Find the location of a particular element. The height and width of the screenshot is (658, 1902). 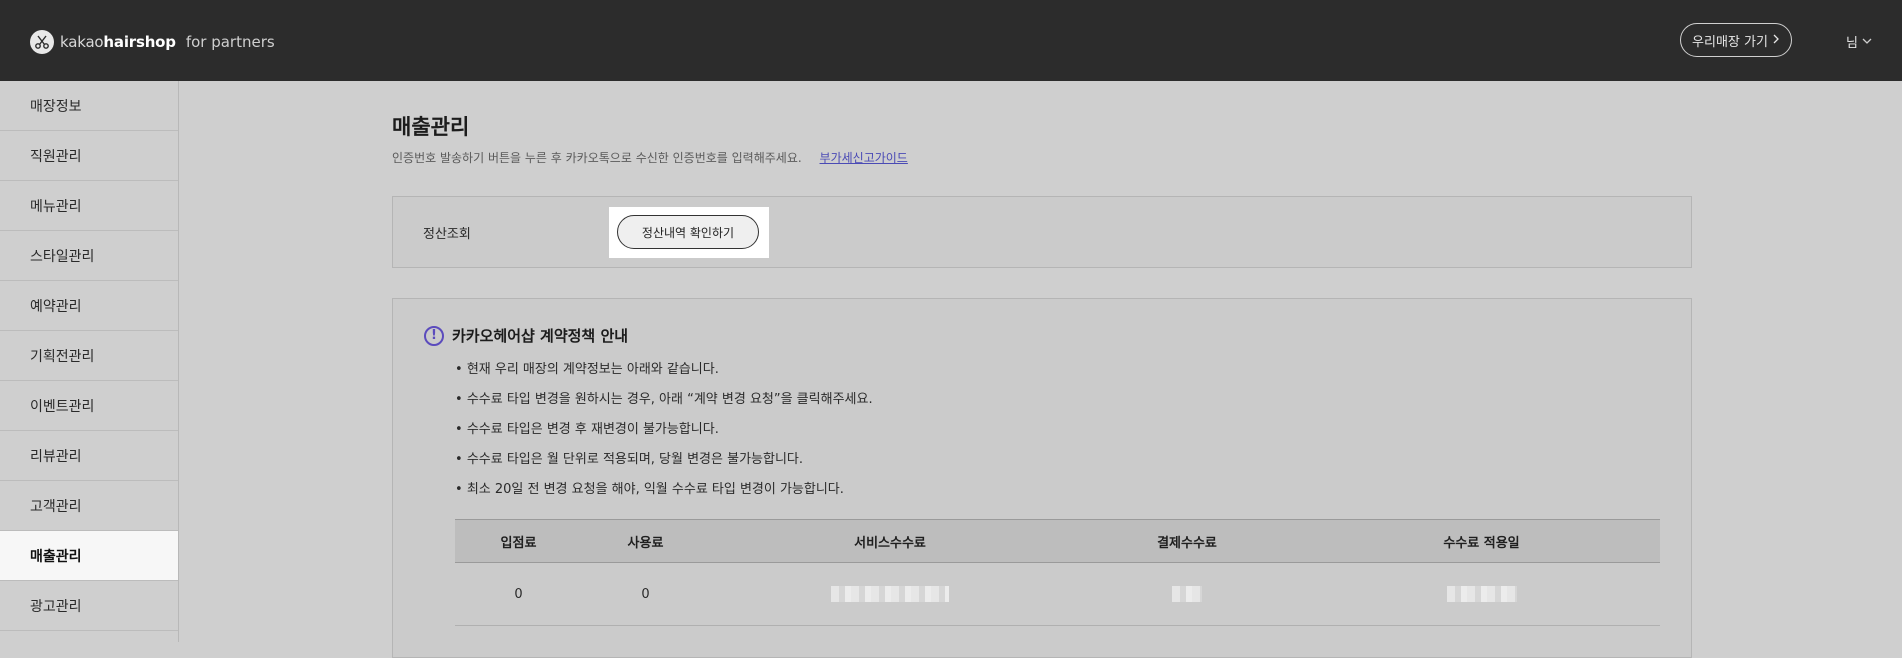

settlement-button-highlight: 정산내역 확인하기 is located at coordinates (689, 232).